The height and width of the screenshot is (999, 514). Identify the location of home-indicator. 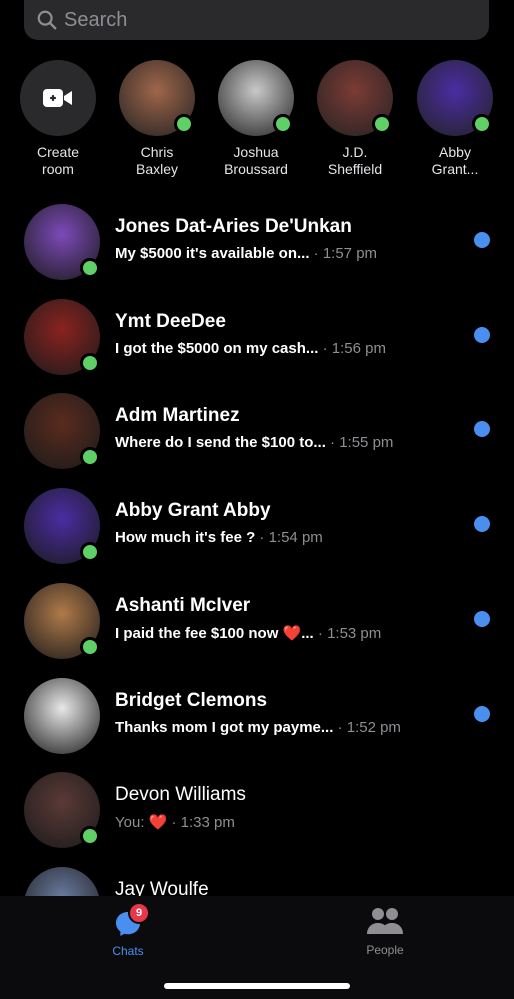
(257, 986).